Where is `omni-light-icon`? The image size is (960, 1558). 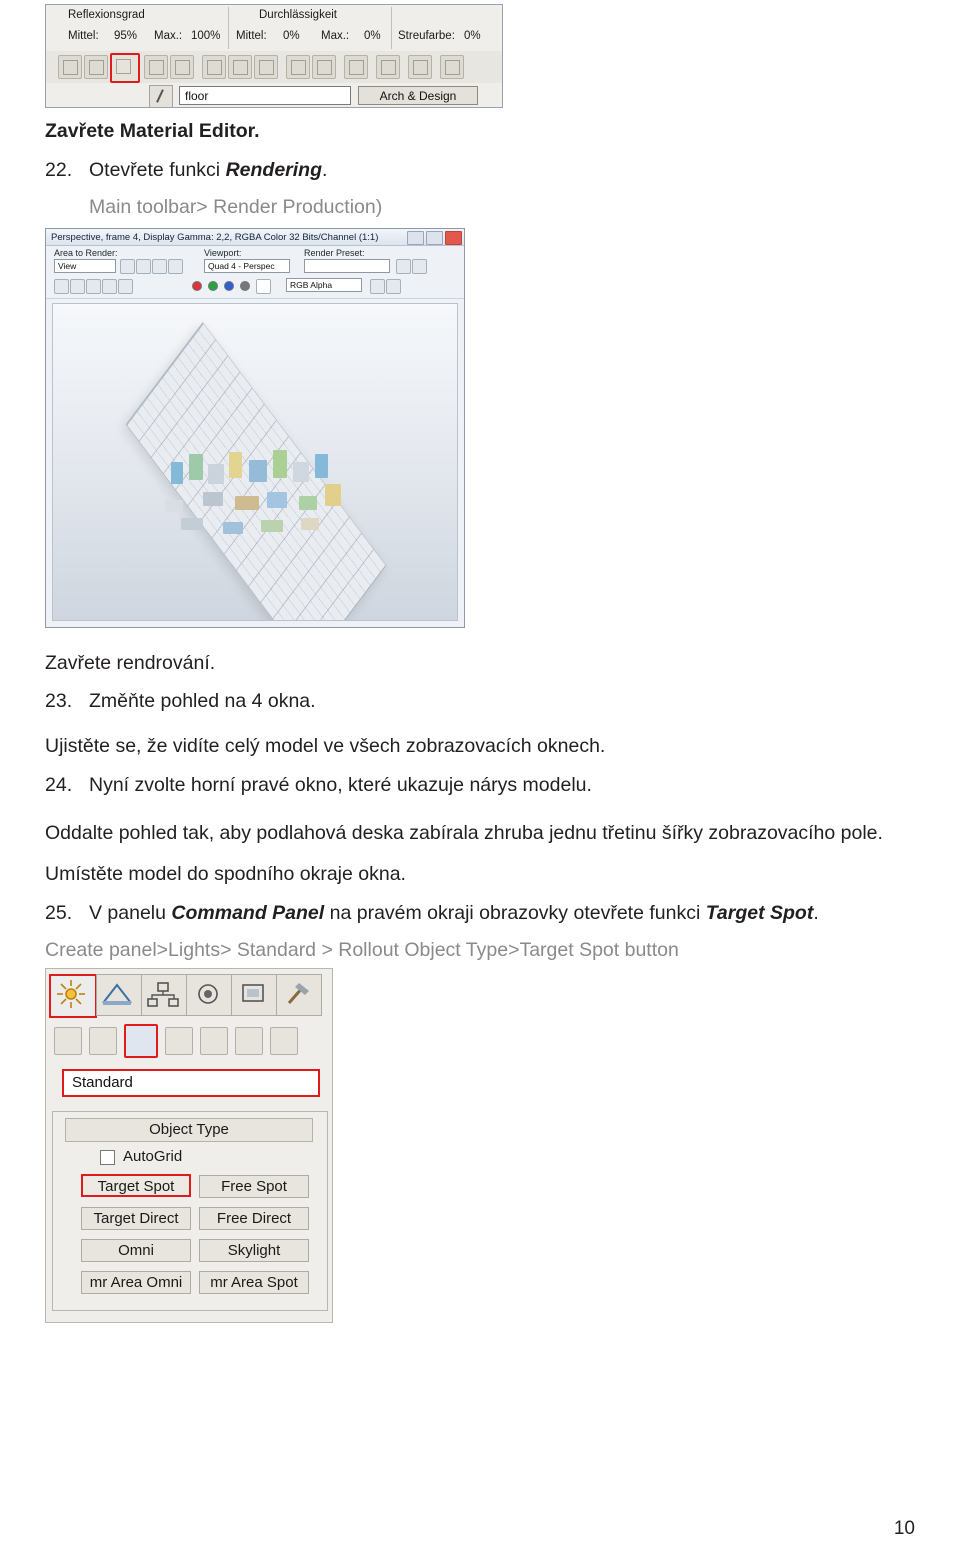 omni-light-icon is located at coordinates (68, 1041).